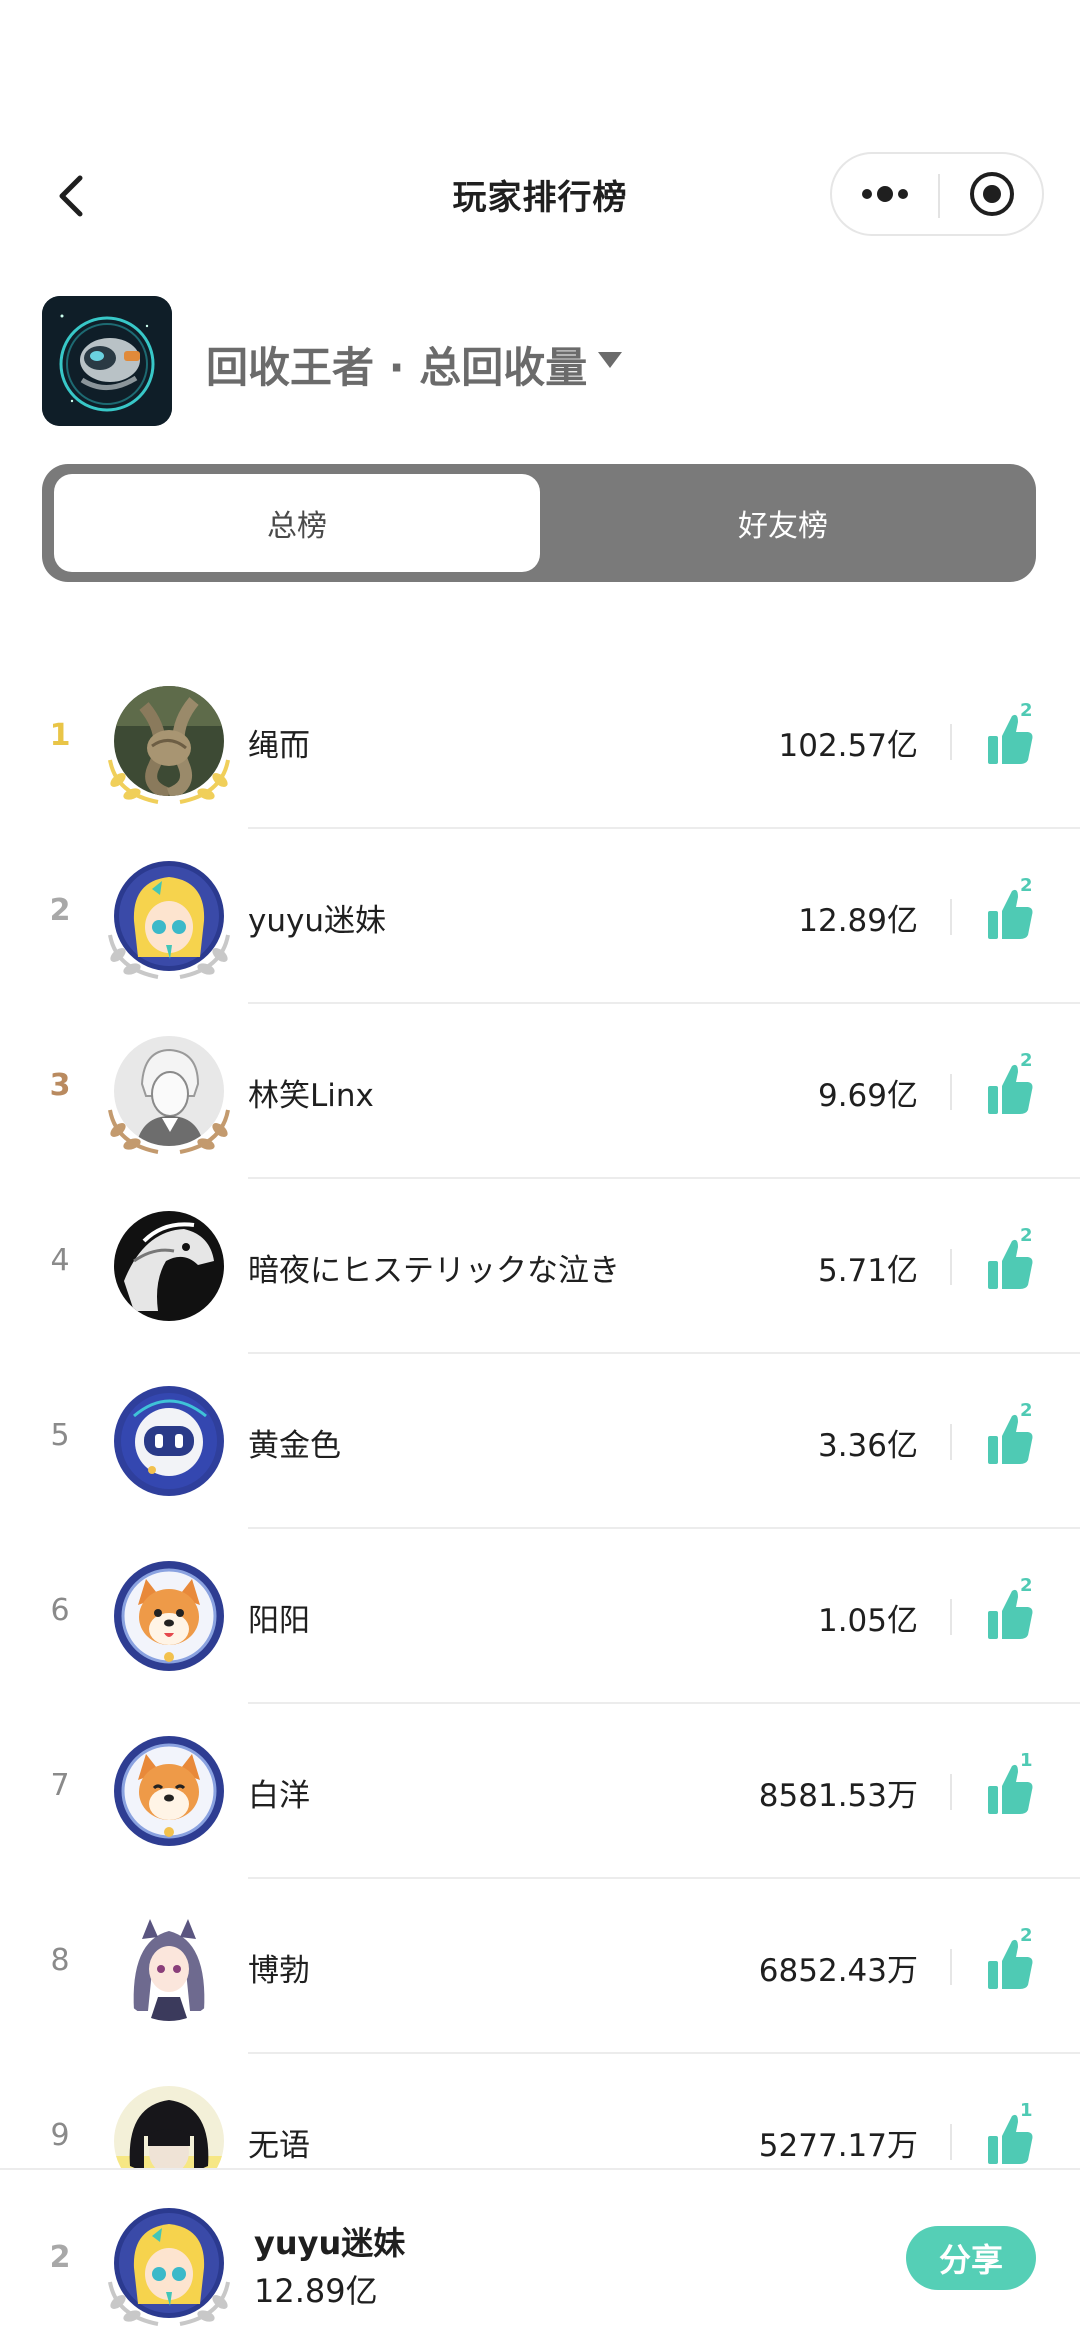 This screenshot has height=2347, width=1080. I want to click on rank-number: 1, so click(60, 735).